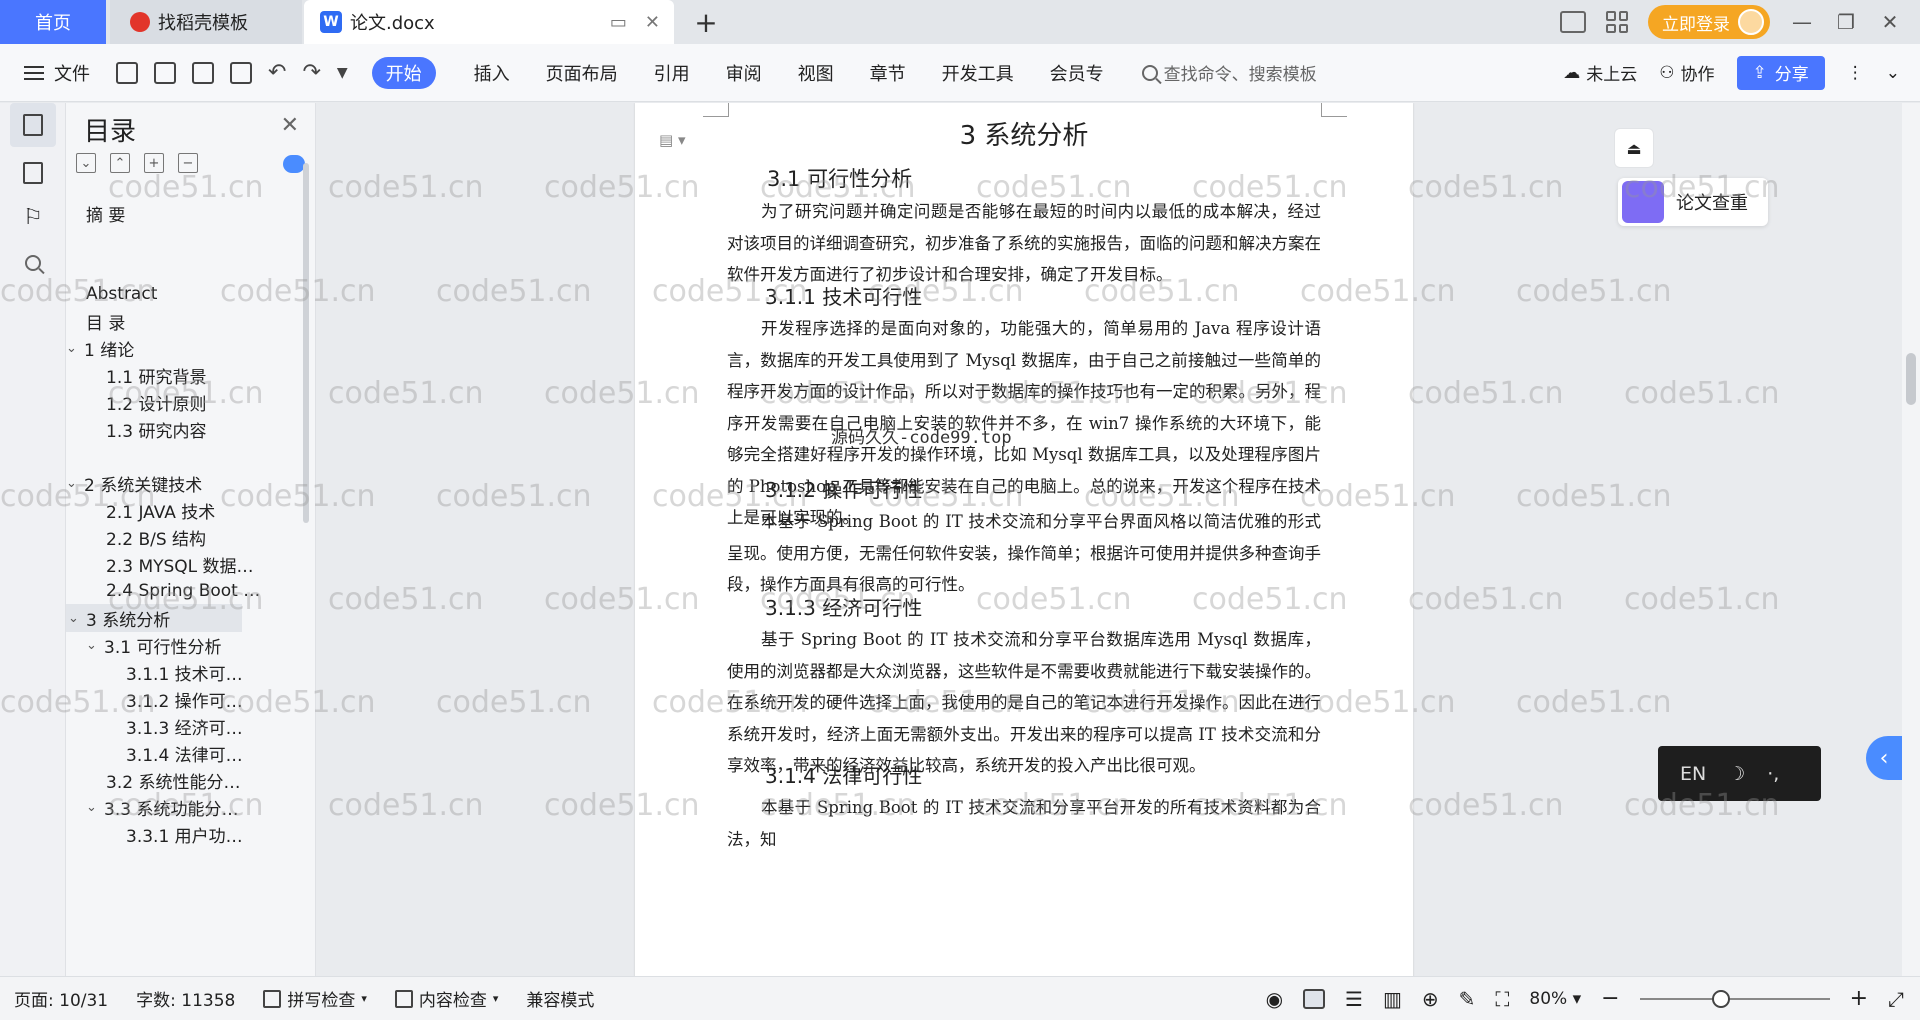  I want to click on toc-item: 1.3 研究内容, so click(156, 429).